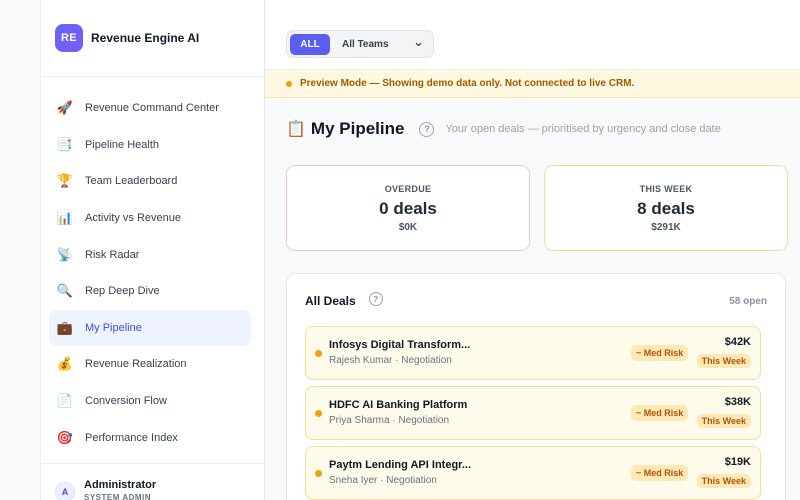 The image size is (800, 500). What do you see at coordinates (418, 41) in the screenshot?
I see `chevron-down-icon: ⌄` at bounding box center [418, 41].